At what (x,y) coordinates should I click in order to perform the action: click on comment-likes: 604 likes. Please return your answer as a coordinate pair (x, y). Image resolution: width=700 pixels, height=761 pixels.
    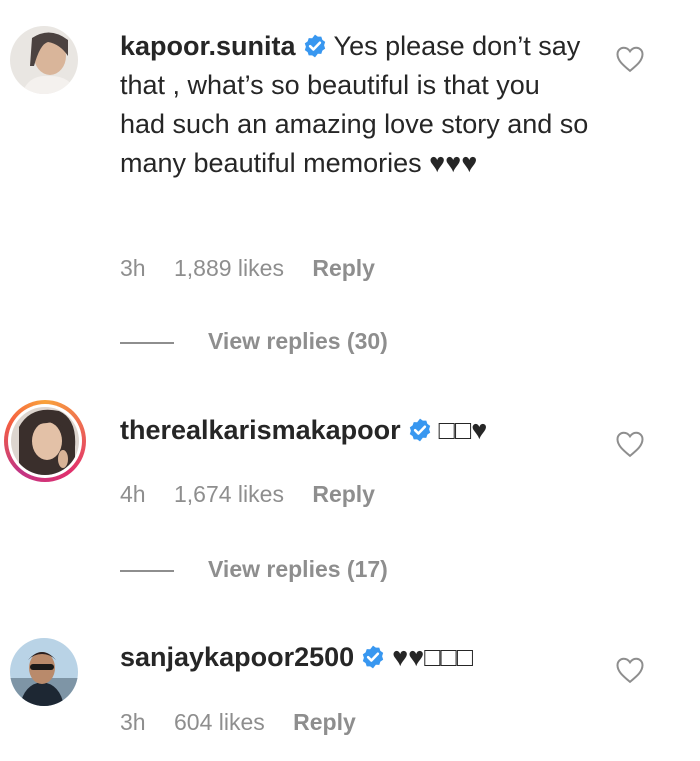
    Looking at the image, I should click on (219, 722).